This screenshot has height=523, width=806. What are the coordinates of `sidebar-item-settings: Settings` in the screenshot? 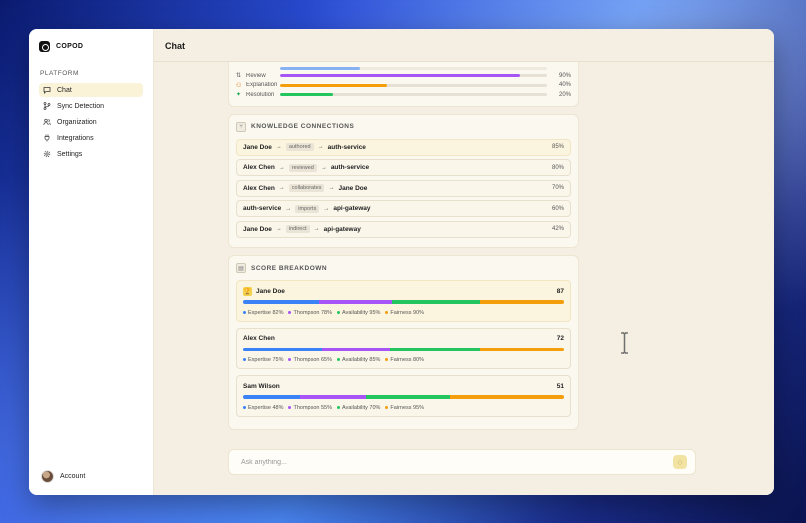 It's located at (91, 154).